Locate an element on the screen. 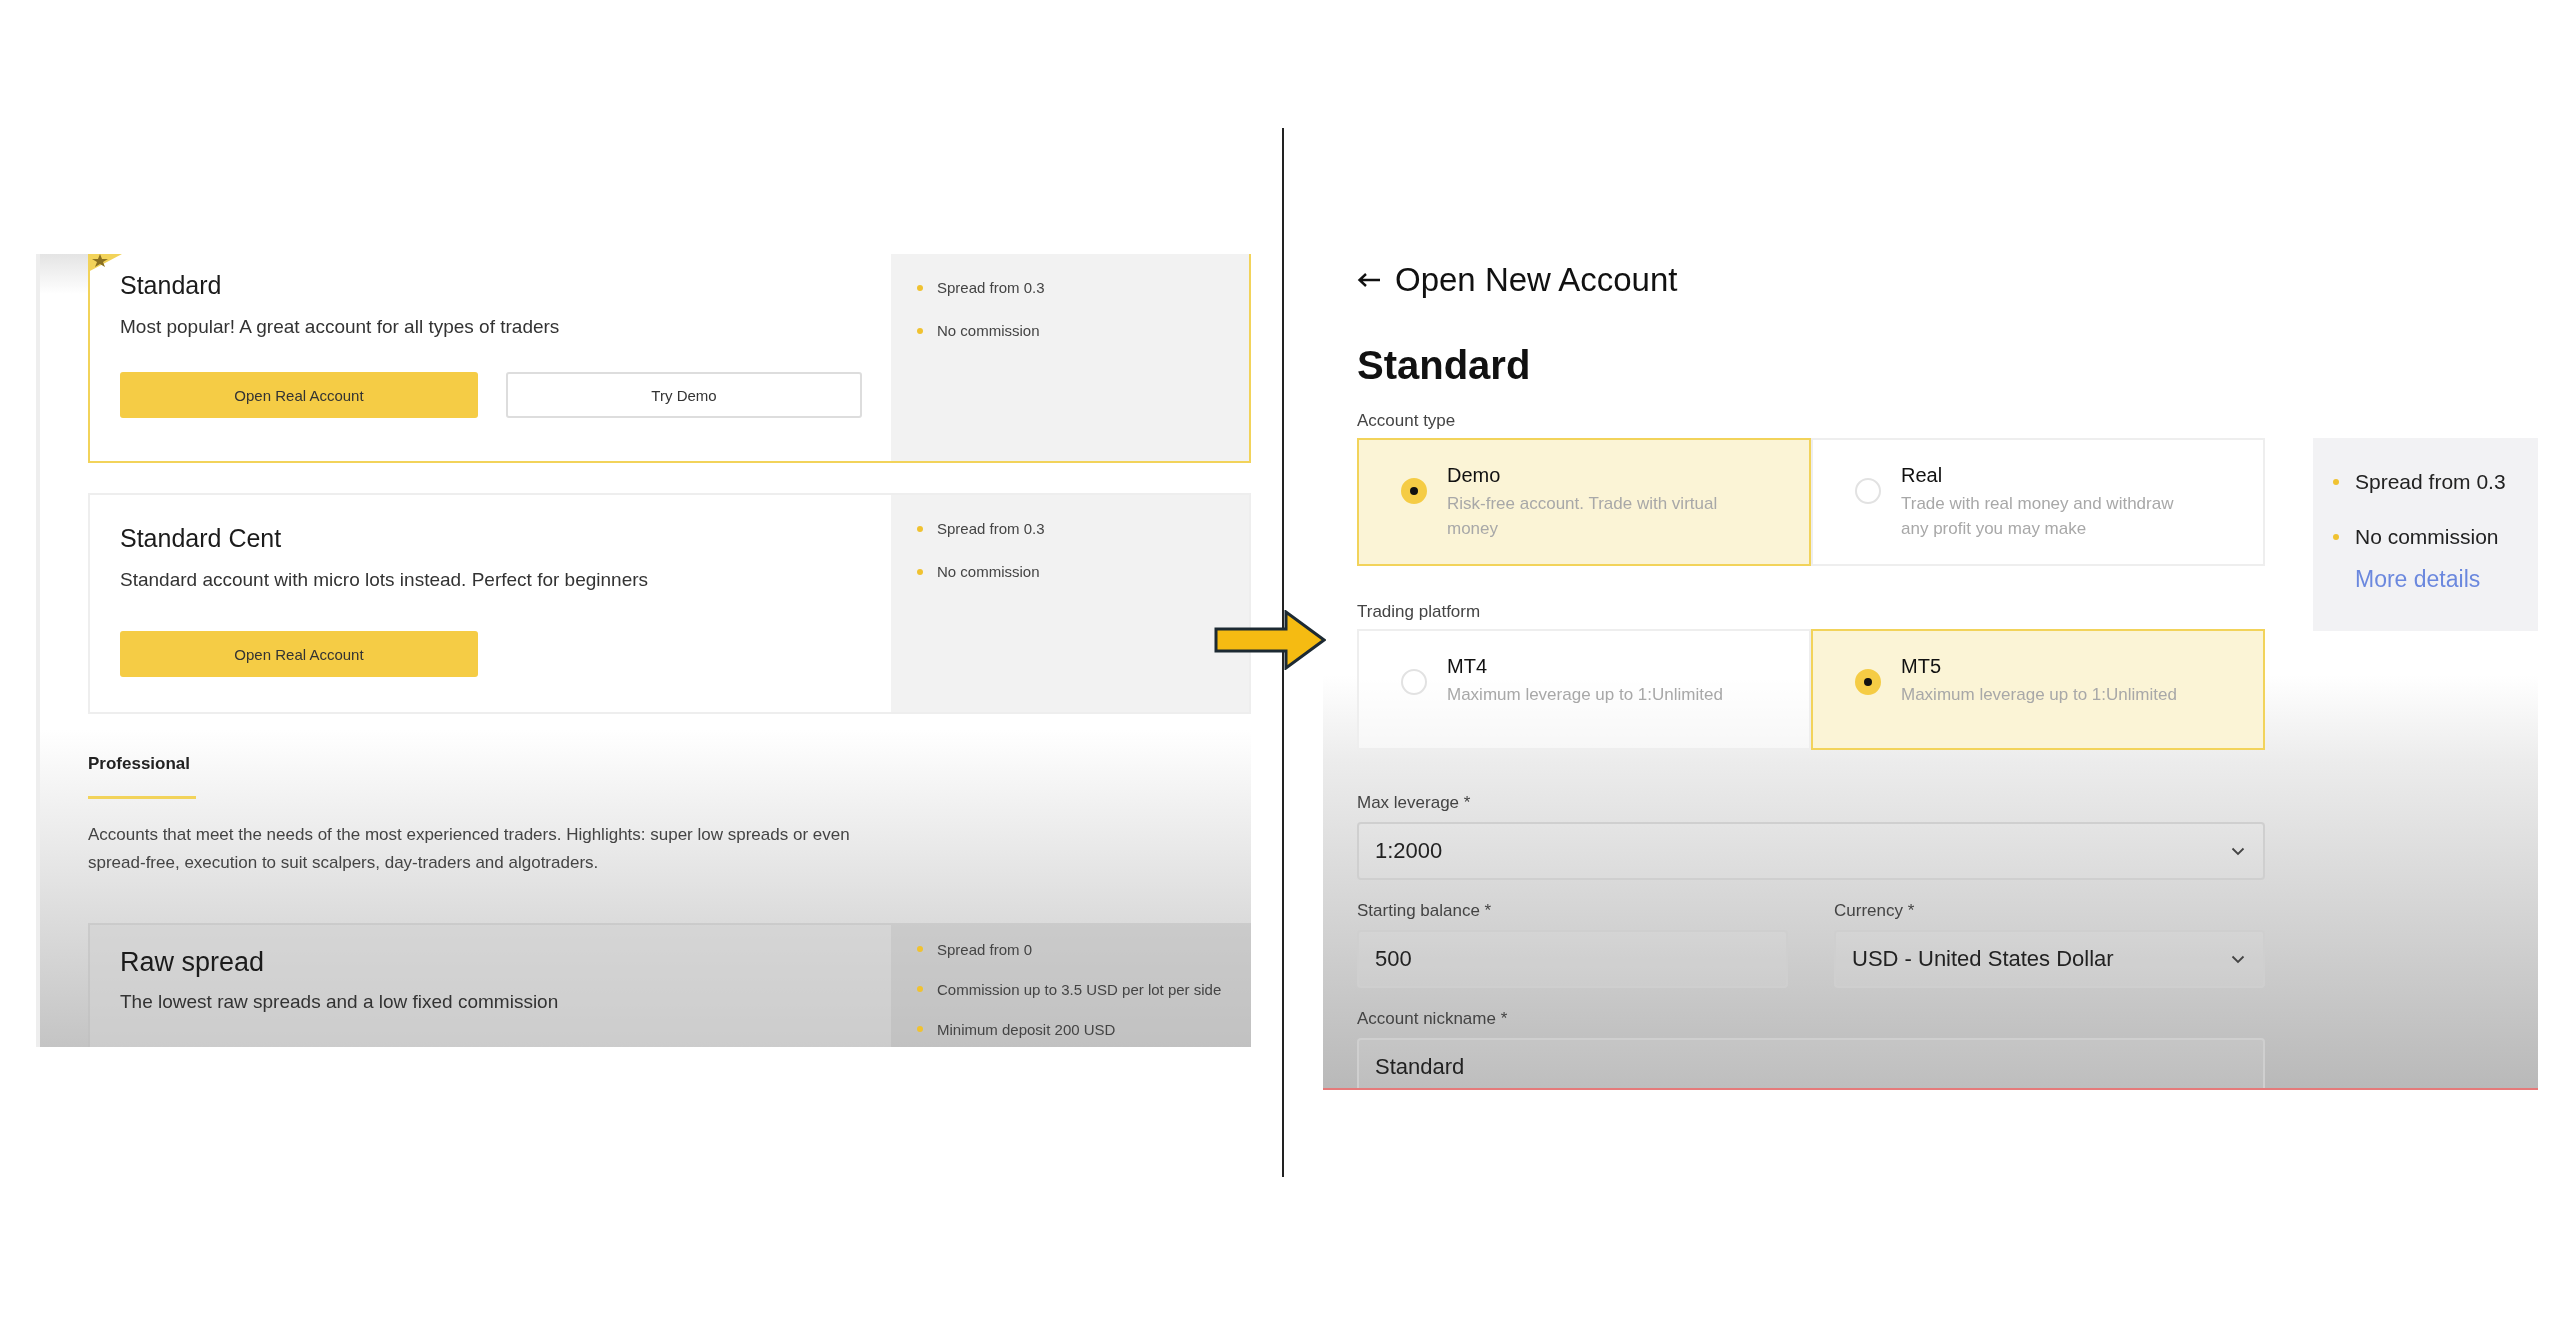 The image size is (2558, 1323). option-title: MT5 is located at coordinates (1921, 666).